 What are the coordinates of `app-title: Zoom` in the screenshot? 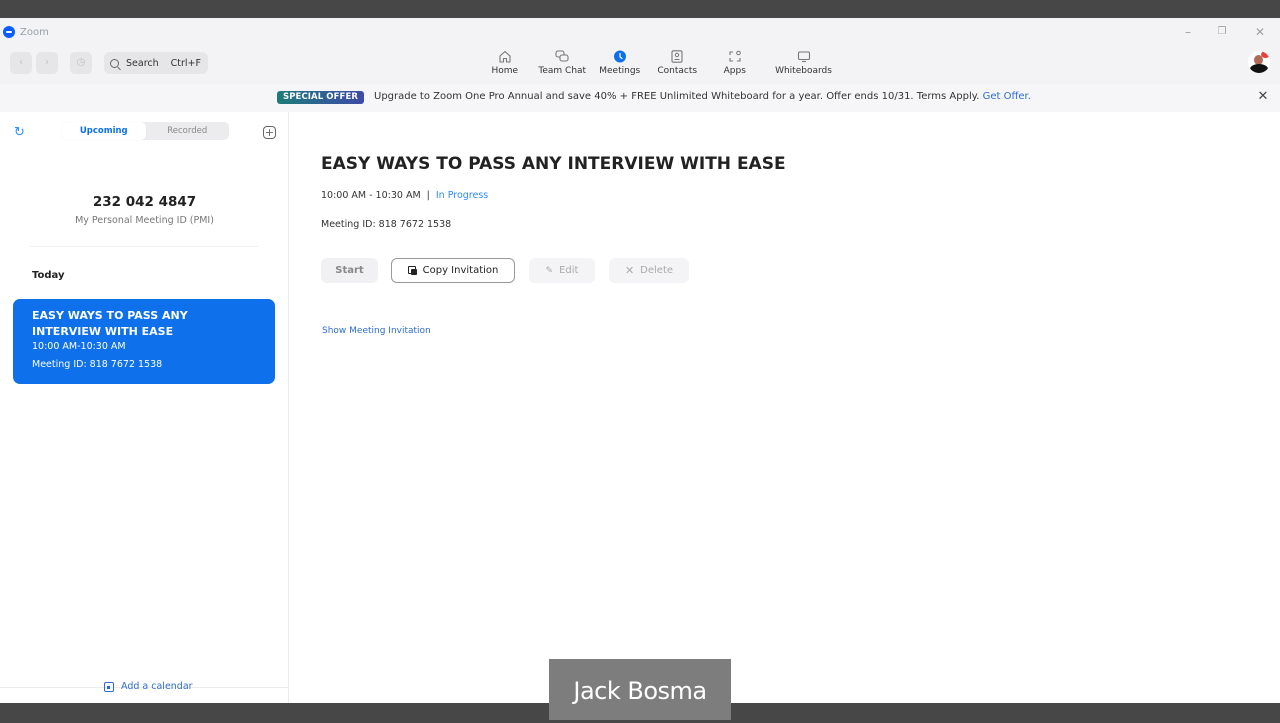 It's located at (26, 32).